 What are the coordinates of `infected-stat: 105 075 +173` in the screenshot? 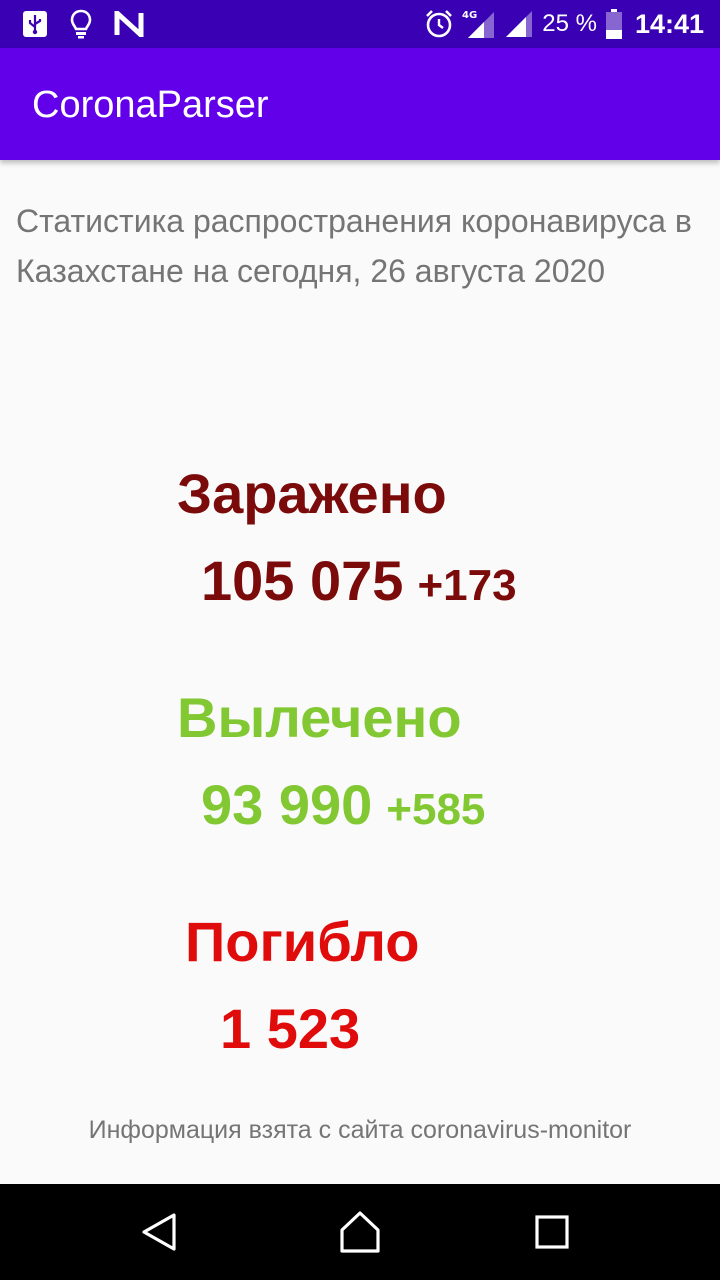 It's located at (359, 580).